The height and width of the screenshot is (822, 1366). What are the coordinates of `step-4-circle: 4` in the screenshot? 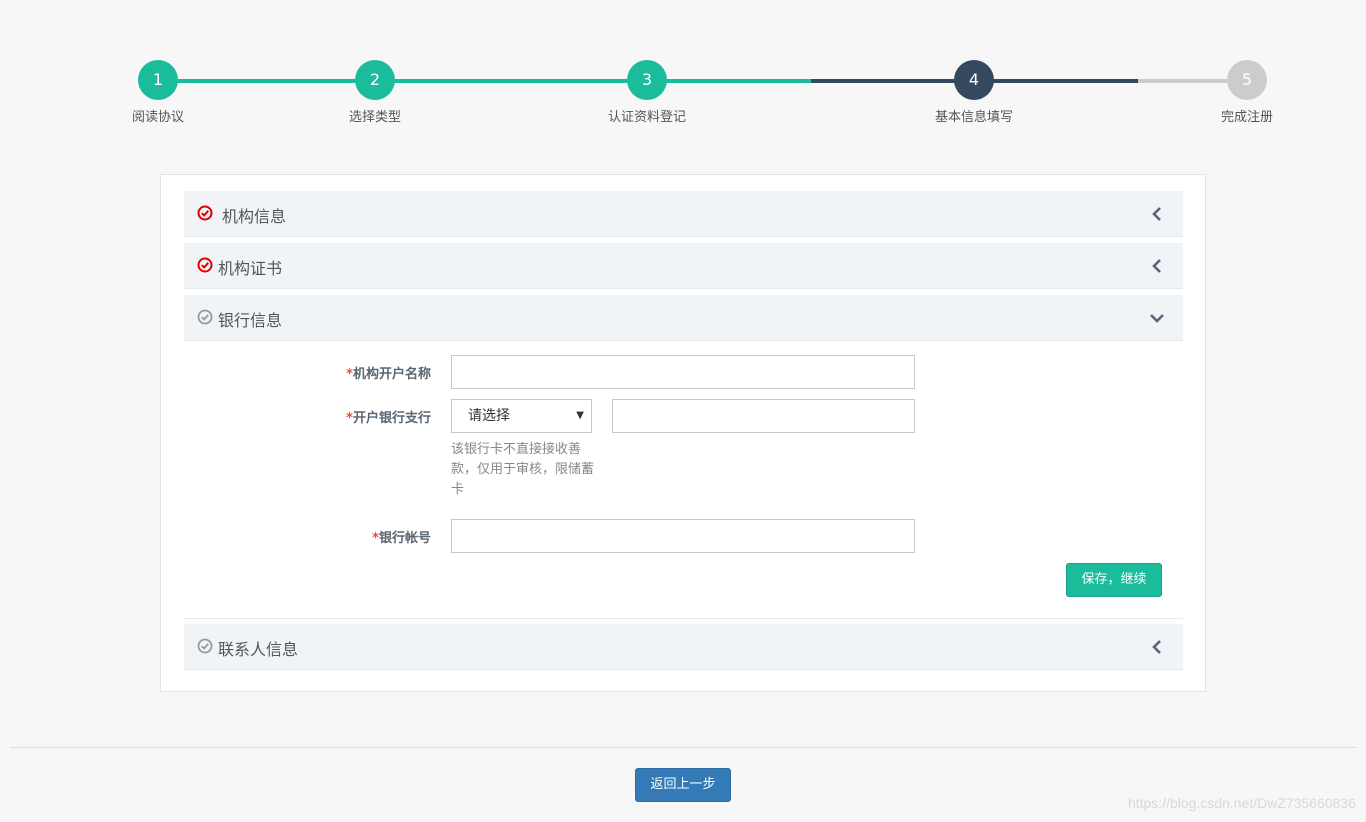 It's located at (974, 80).